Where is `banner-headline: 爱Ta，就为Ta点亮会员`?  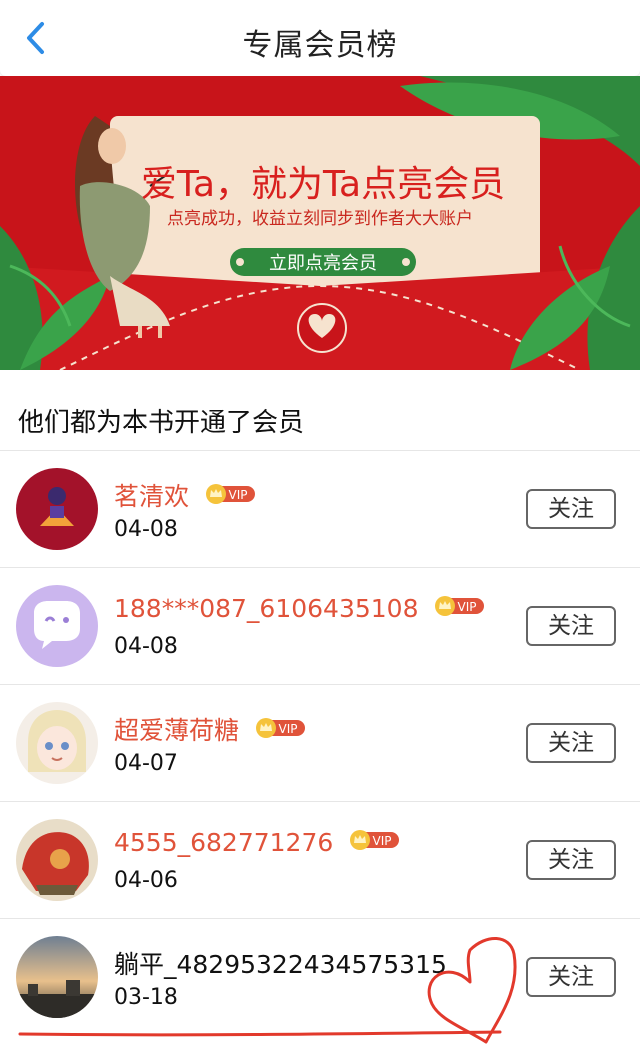 banner-headline: 爱Ta，就为Ta点亮会员 is located at coordinates (323, 184).